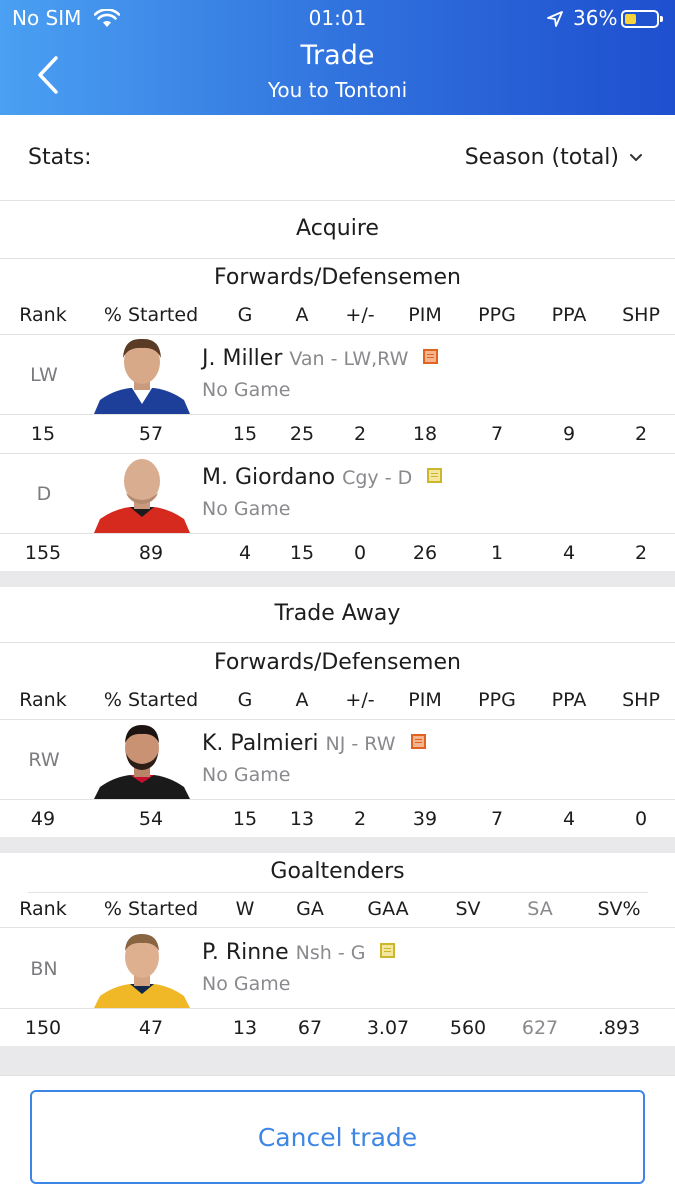 The image size is (675, 1201). What do you see at coordinates (242, 358) in the screenshot?
I see `player-name: J. Miller` at bounding box center [242, 358].